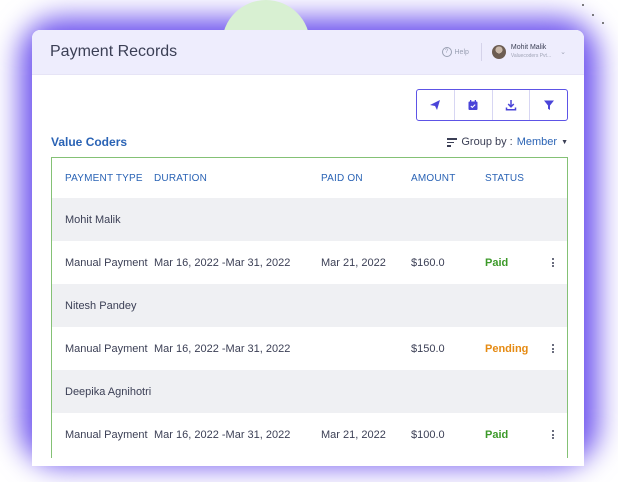 This screenshot has width=618, height=482. I want to click on member-name: Deepika Agnihotri, so click(108, 391).